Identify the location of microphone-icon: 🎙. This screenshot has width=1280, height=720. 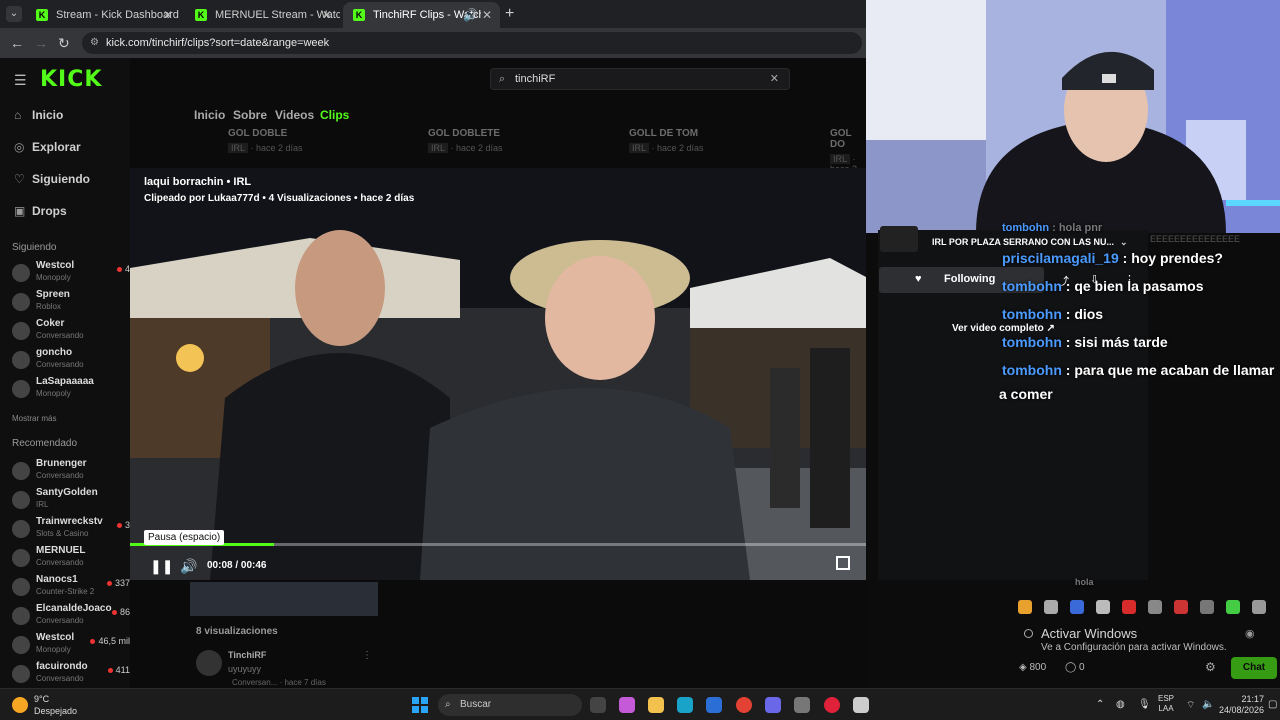
(1144, 704).